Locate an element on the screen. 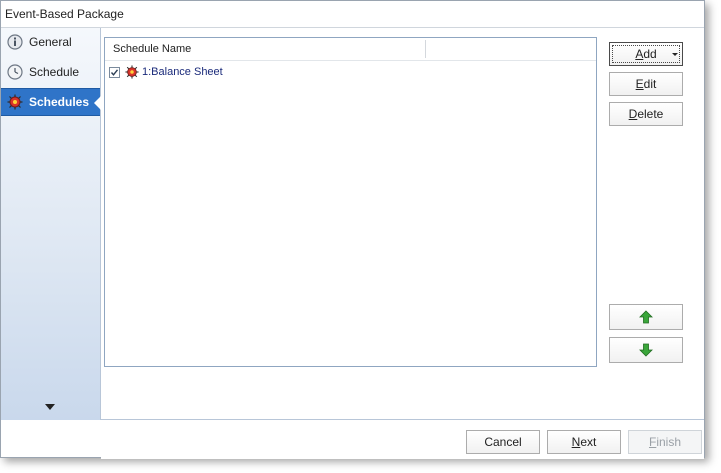  row-label: 1:Balance Sheet is located at coordinates (182, 72).